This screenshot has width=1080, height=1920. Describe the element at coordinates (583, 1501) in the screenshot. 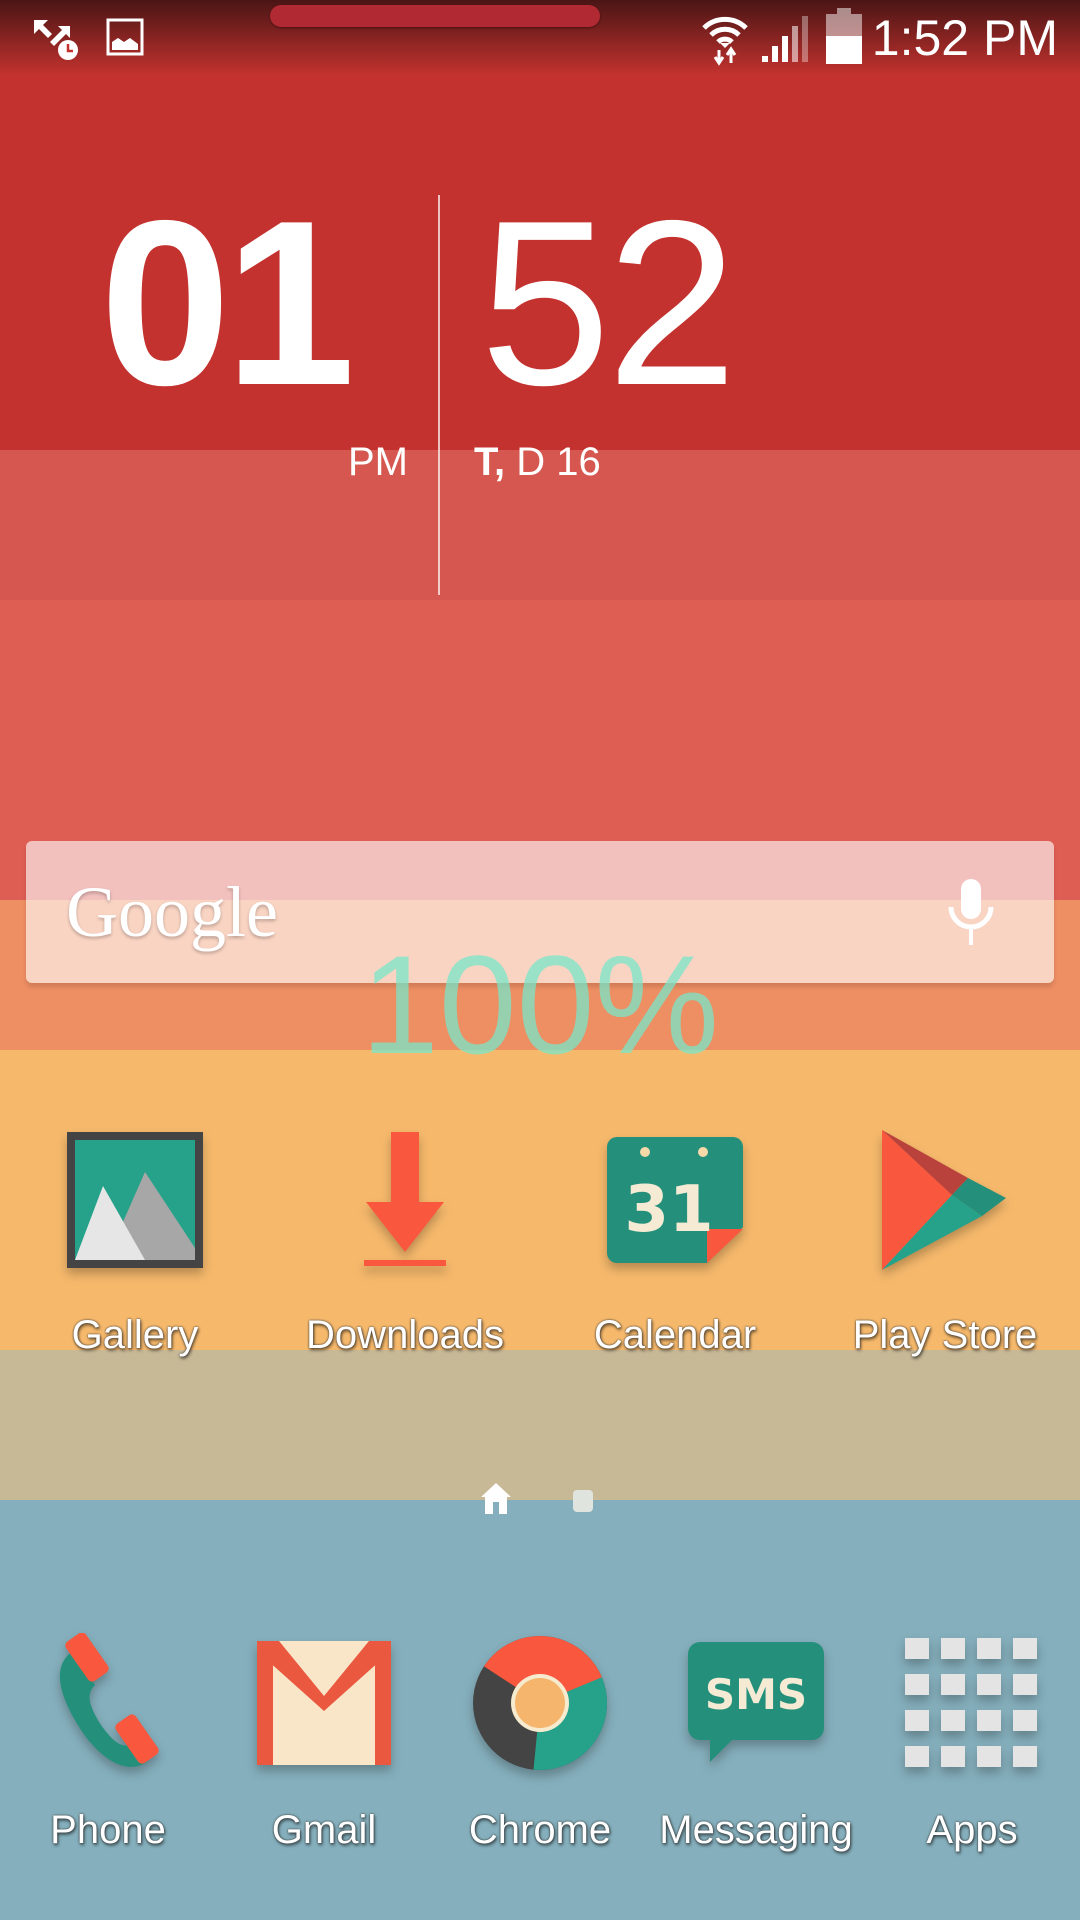

I see `page-dot` at that location.